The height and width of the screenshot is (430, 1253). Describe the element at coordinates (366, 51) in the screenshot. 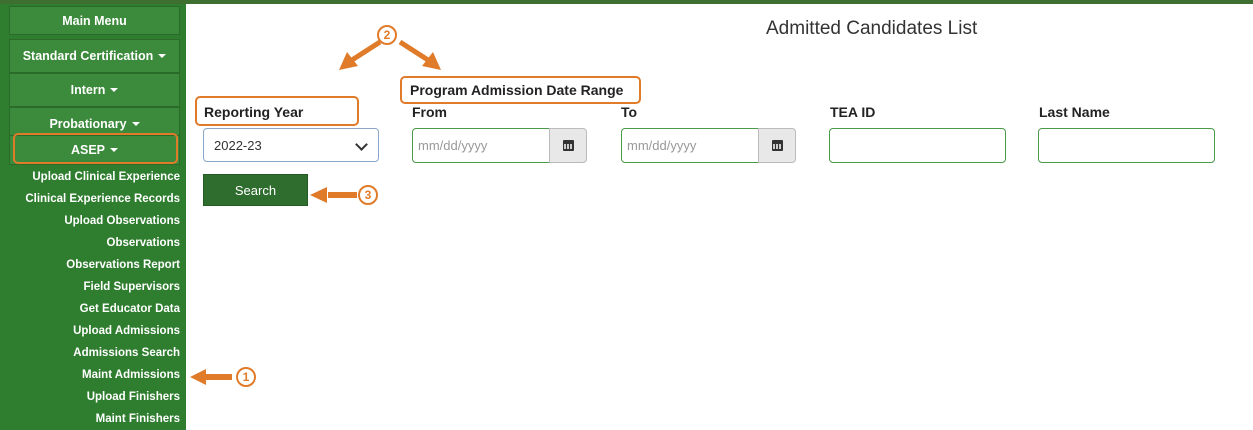

I see `arrow-2-left-shaft` at that location.